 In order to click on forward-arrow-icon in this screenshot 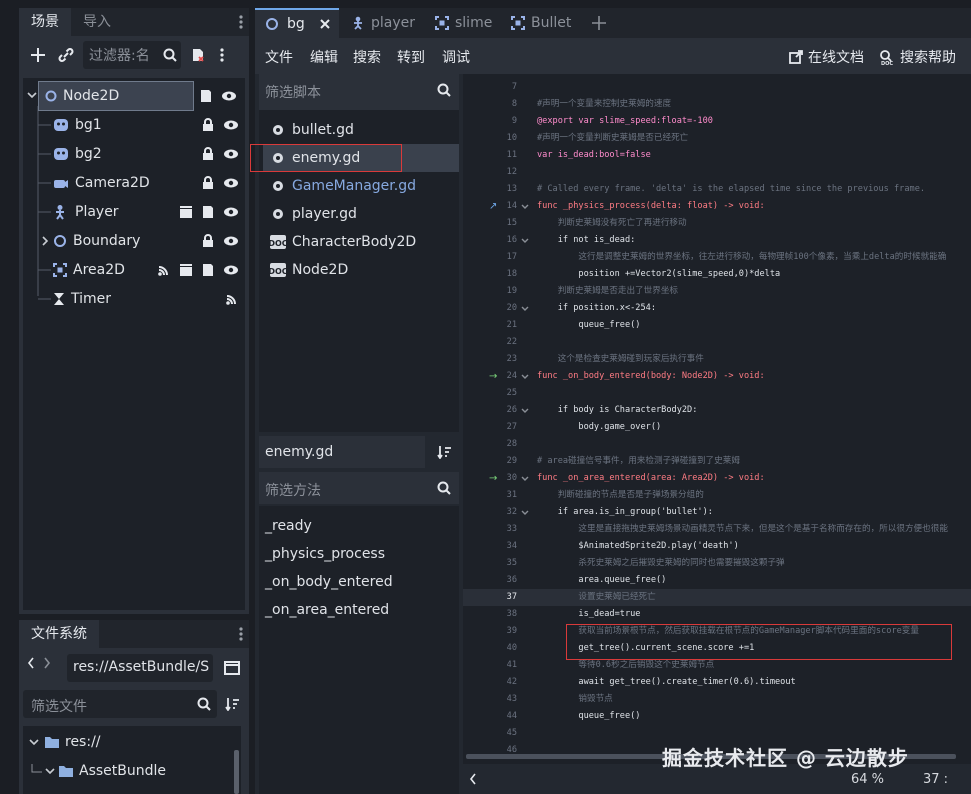, I will do `click(47, 663)`.